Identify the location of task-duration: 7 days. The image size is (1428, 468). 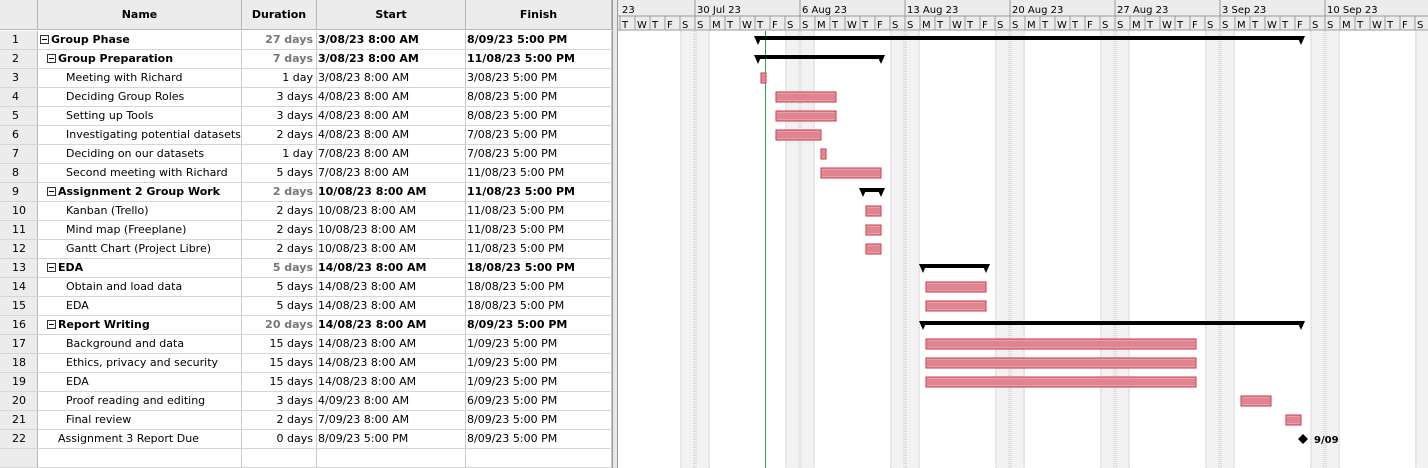
(279, 59).